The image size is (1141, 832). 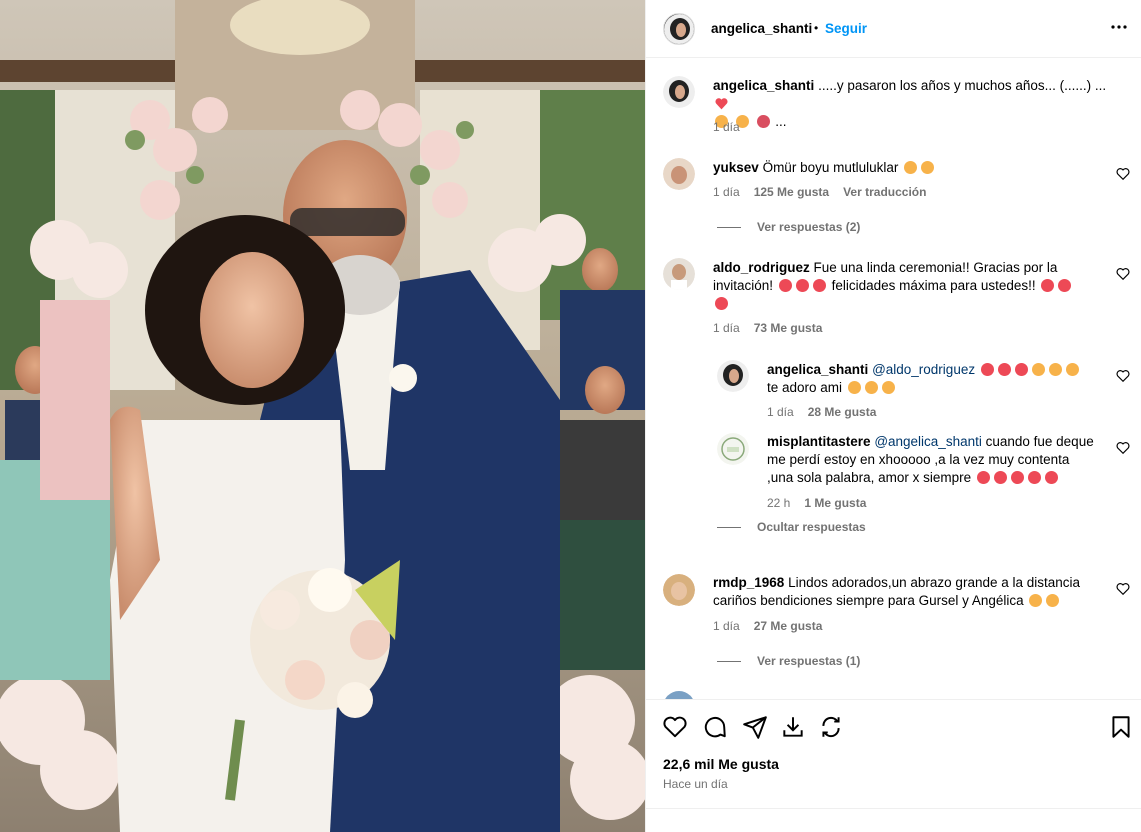 What do you see at coordinates (835, 503) in the screenshot?
I see `reply-likes: 1 Me gusta` at bounding box center [835, 503].